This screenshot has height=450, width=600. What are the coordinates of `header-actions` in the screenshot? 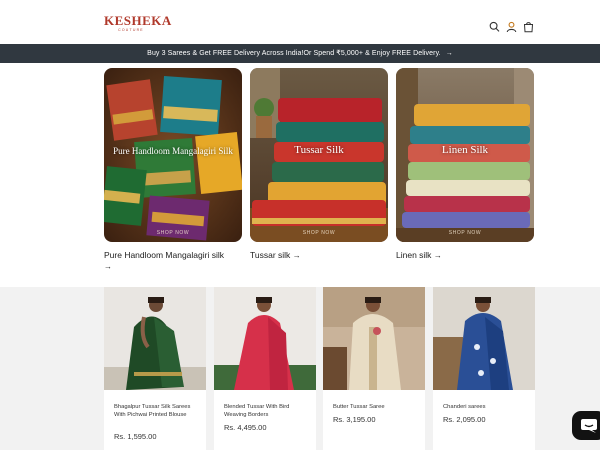 It's located at (511, 26).